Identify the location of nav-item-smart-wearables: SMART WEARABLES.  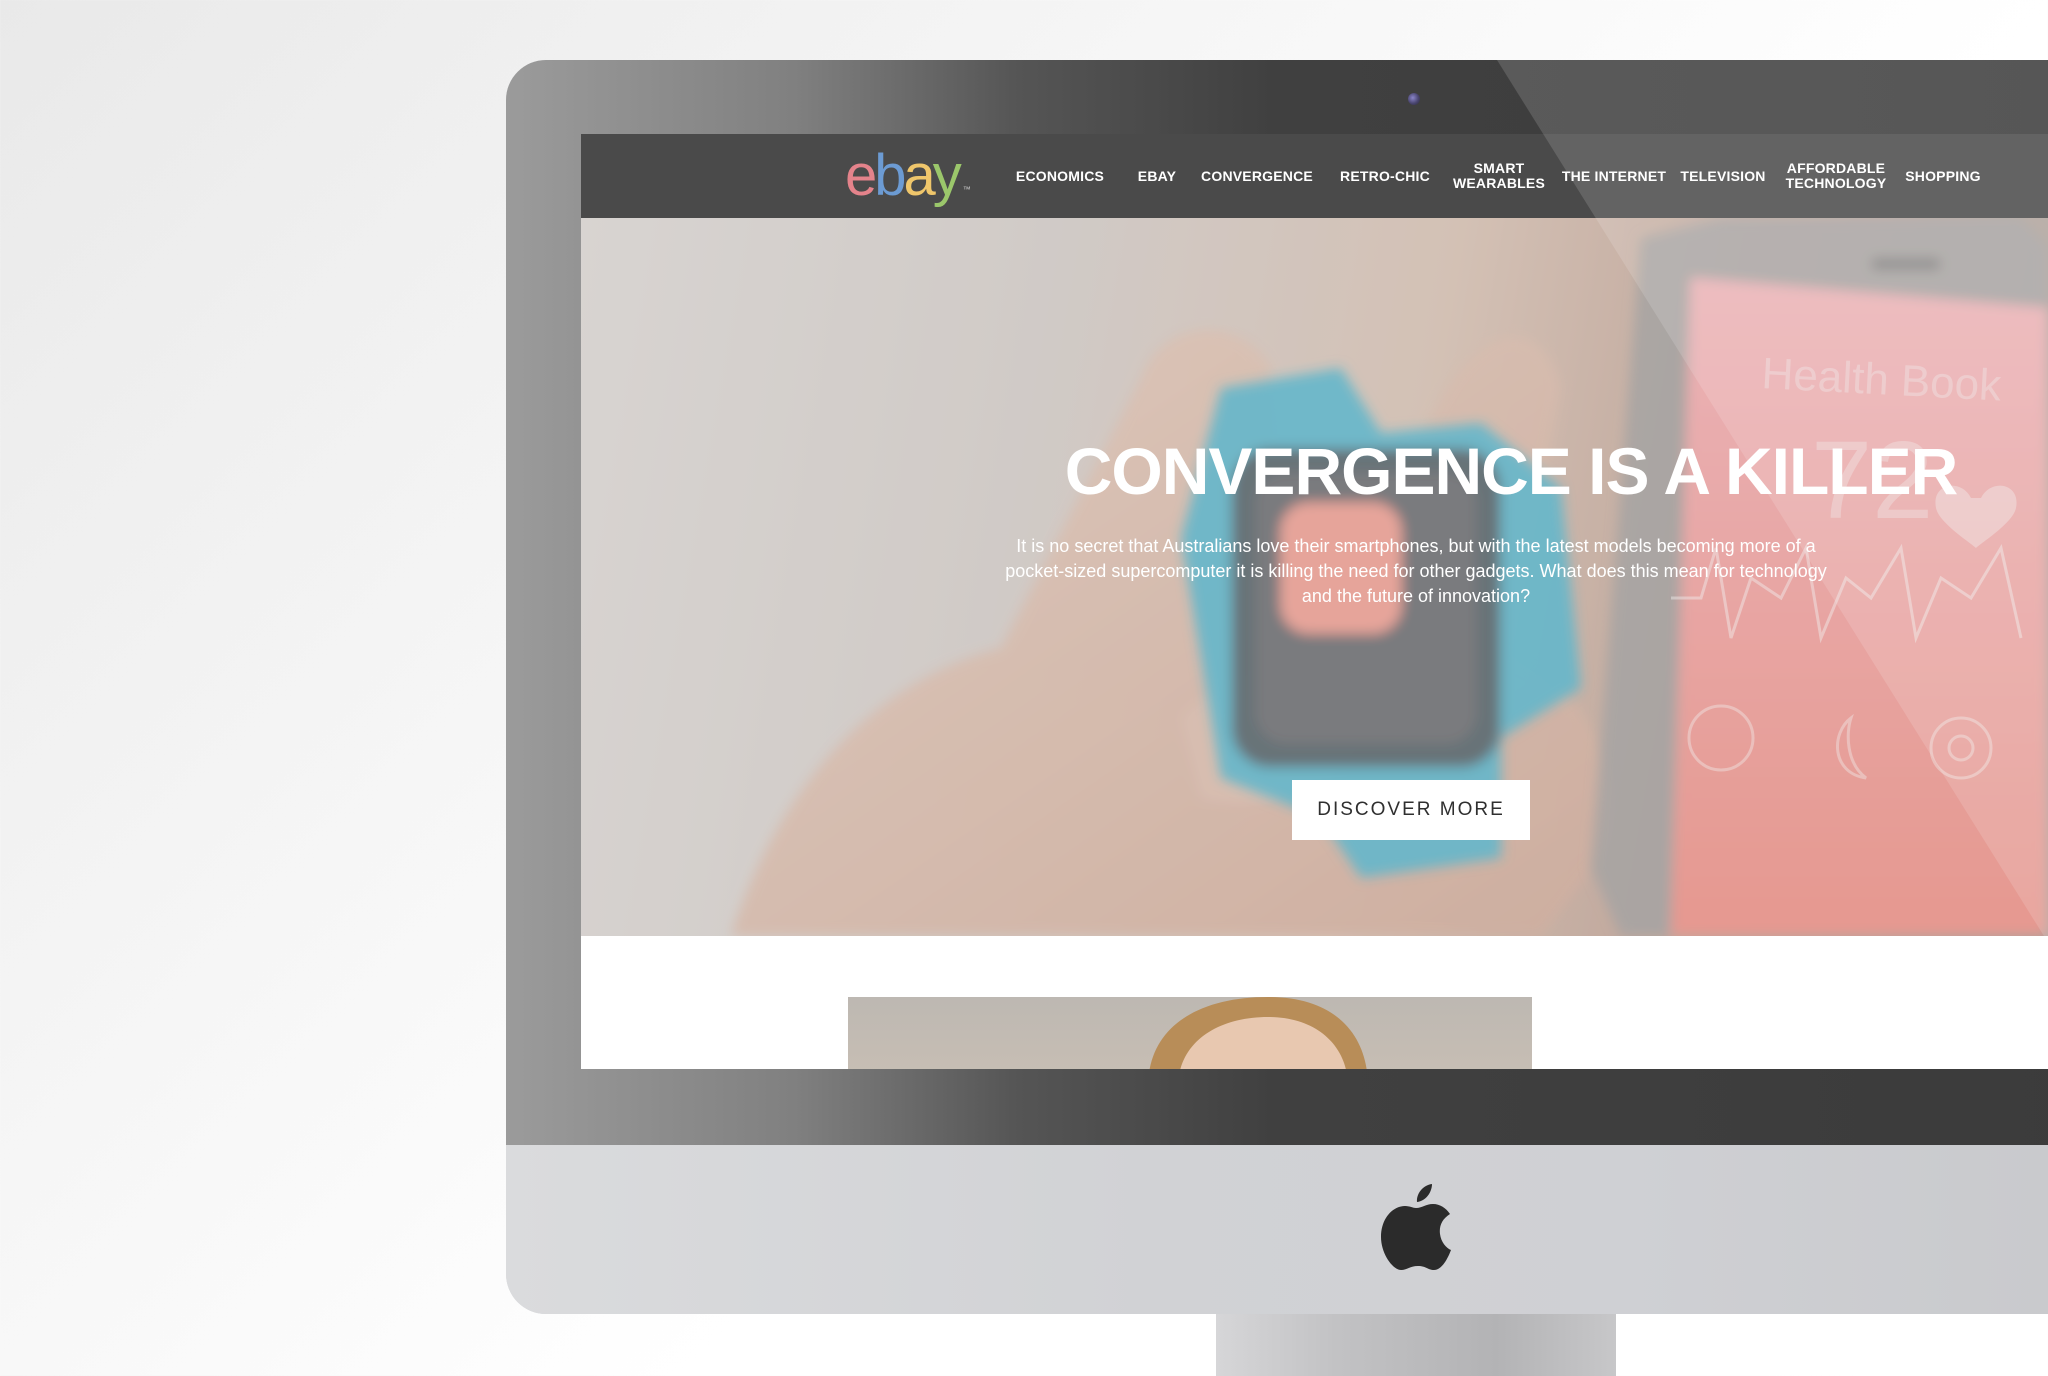
(1499, 176).